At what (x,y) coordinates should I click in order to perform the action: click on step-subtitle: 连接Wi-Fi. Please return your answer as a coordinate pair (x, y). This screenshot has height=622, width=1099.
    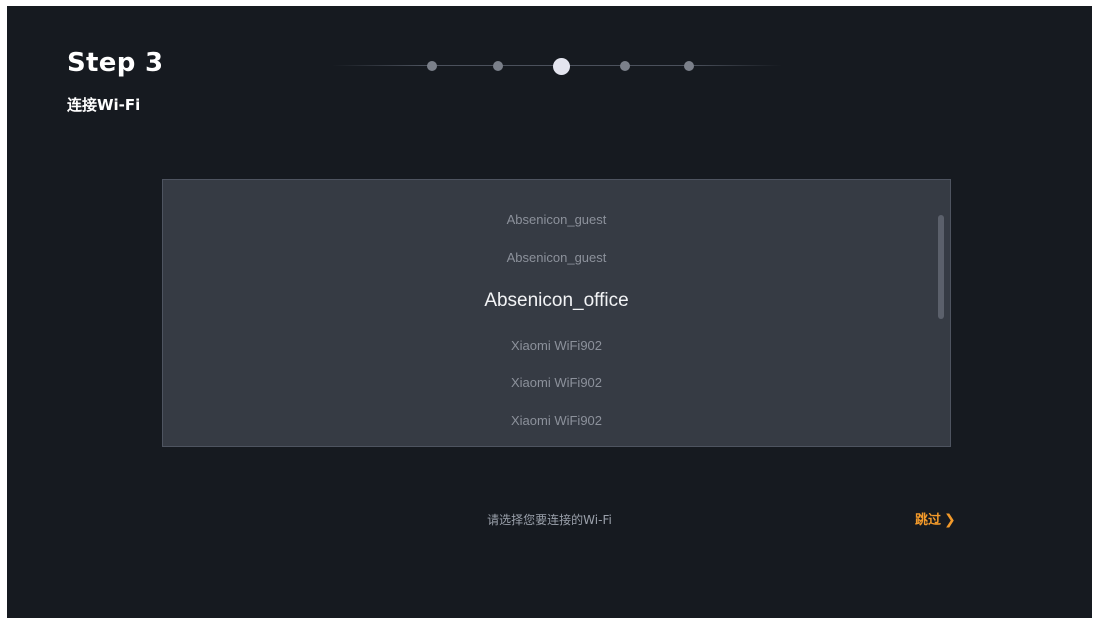
    Looking at the image, I should click on (104, 105).